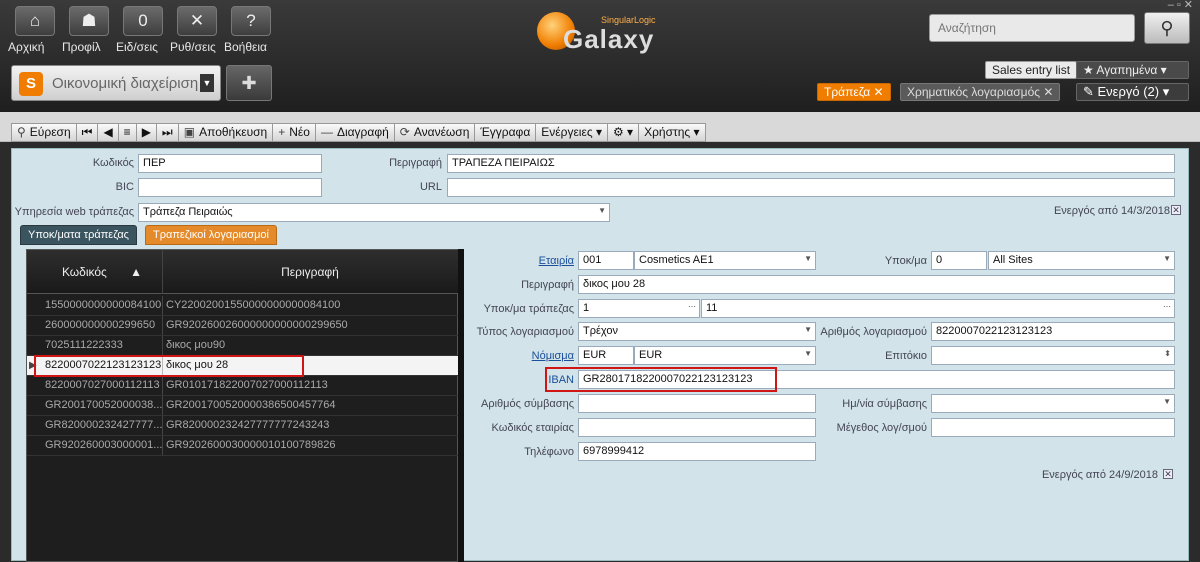  What do you see at coordinates (1111, 211) in the screenshot?
I see `header-active-from-label: Ενεργός από 14/3/2018` at bounding box center [1111, 211].